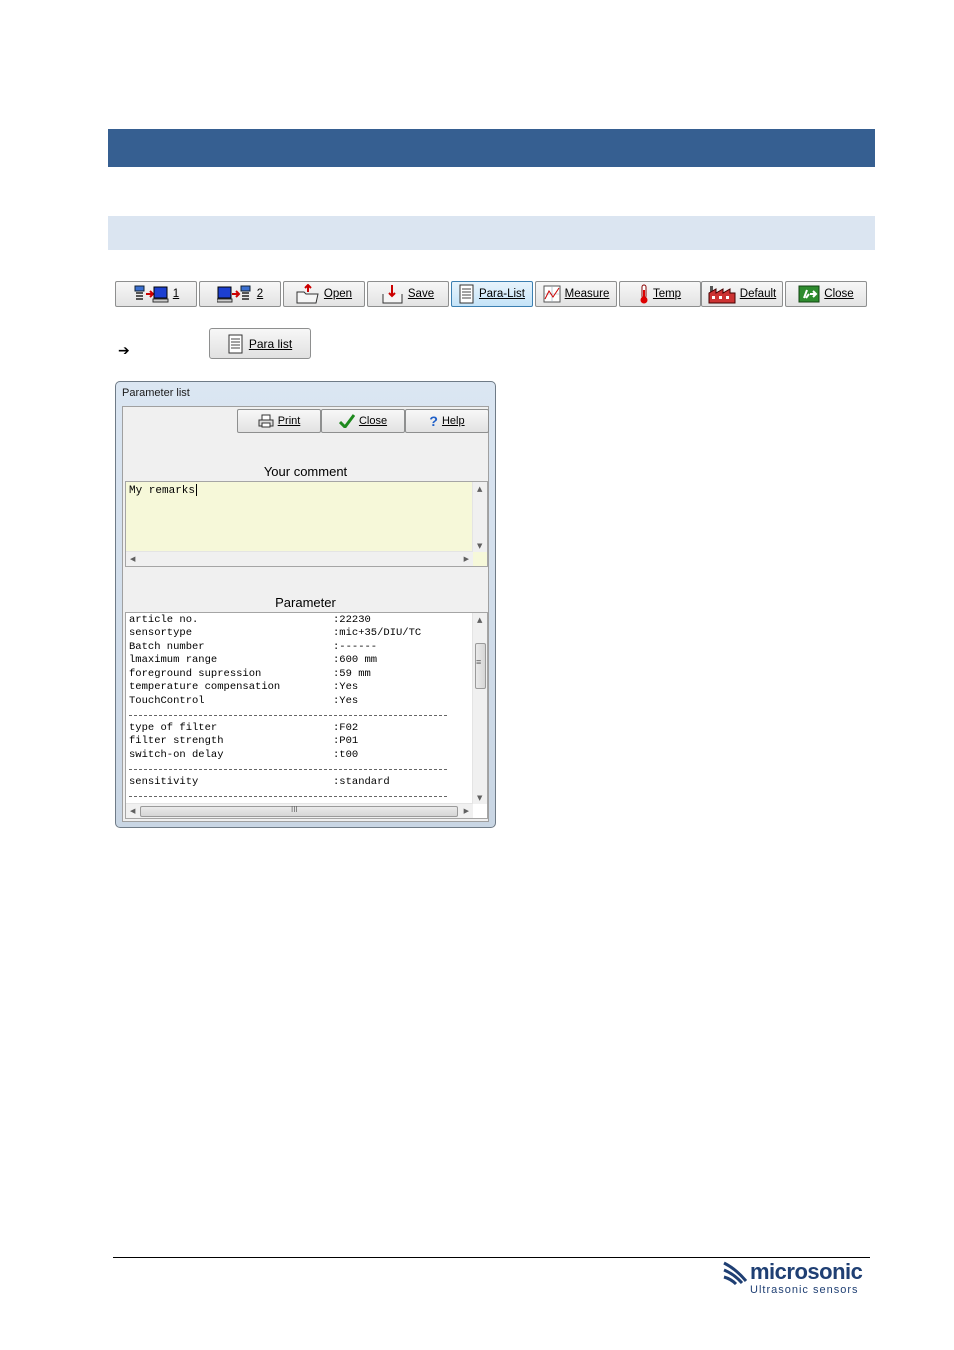  I want to click on comment-textarea: My remarks ▲ ▼ ◀ ▶, so click(306, 524).